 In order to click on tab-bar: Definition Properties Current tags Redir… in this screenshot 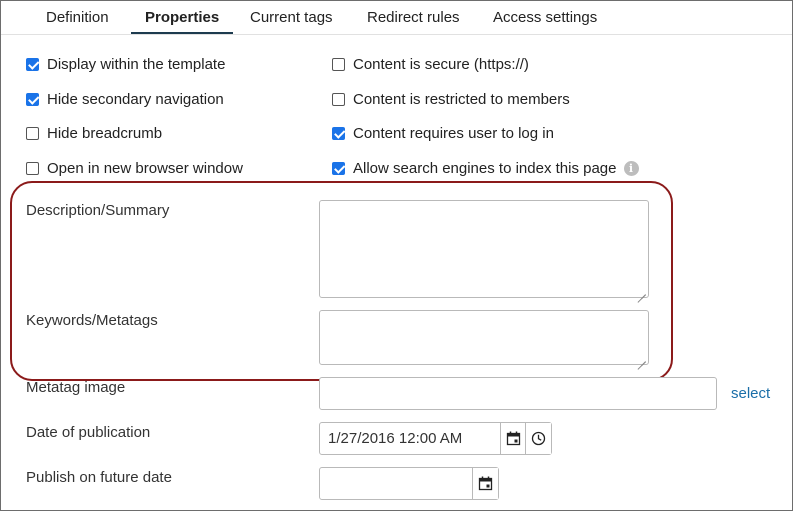, I will do `click(396, 18)`.